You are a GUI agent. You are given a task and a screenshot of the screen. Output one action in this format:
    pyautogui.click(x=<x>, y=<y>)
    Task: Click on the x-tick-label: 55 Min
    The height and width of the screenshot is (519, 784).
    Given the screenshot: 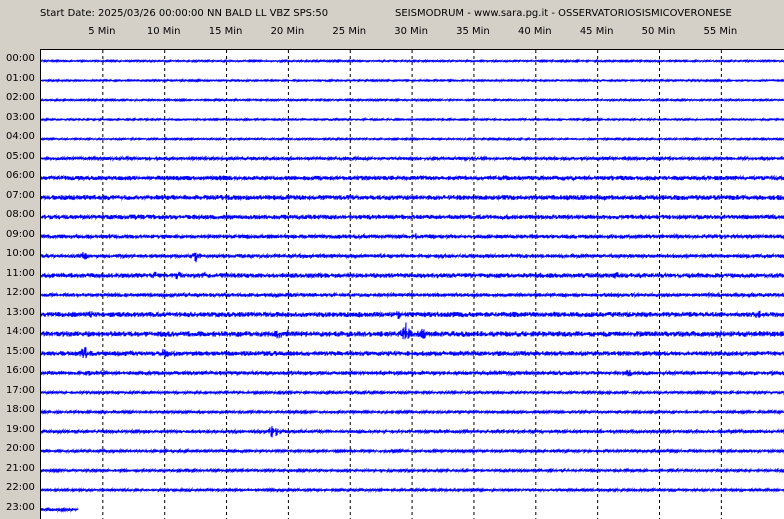 What is the action you would take?
    pyautogui.click(x=720, y=31)
    